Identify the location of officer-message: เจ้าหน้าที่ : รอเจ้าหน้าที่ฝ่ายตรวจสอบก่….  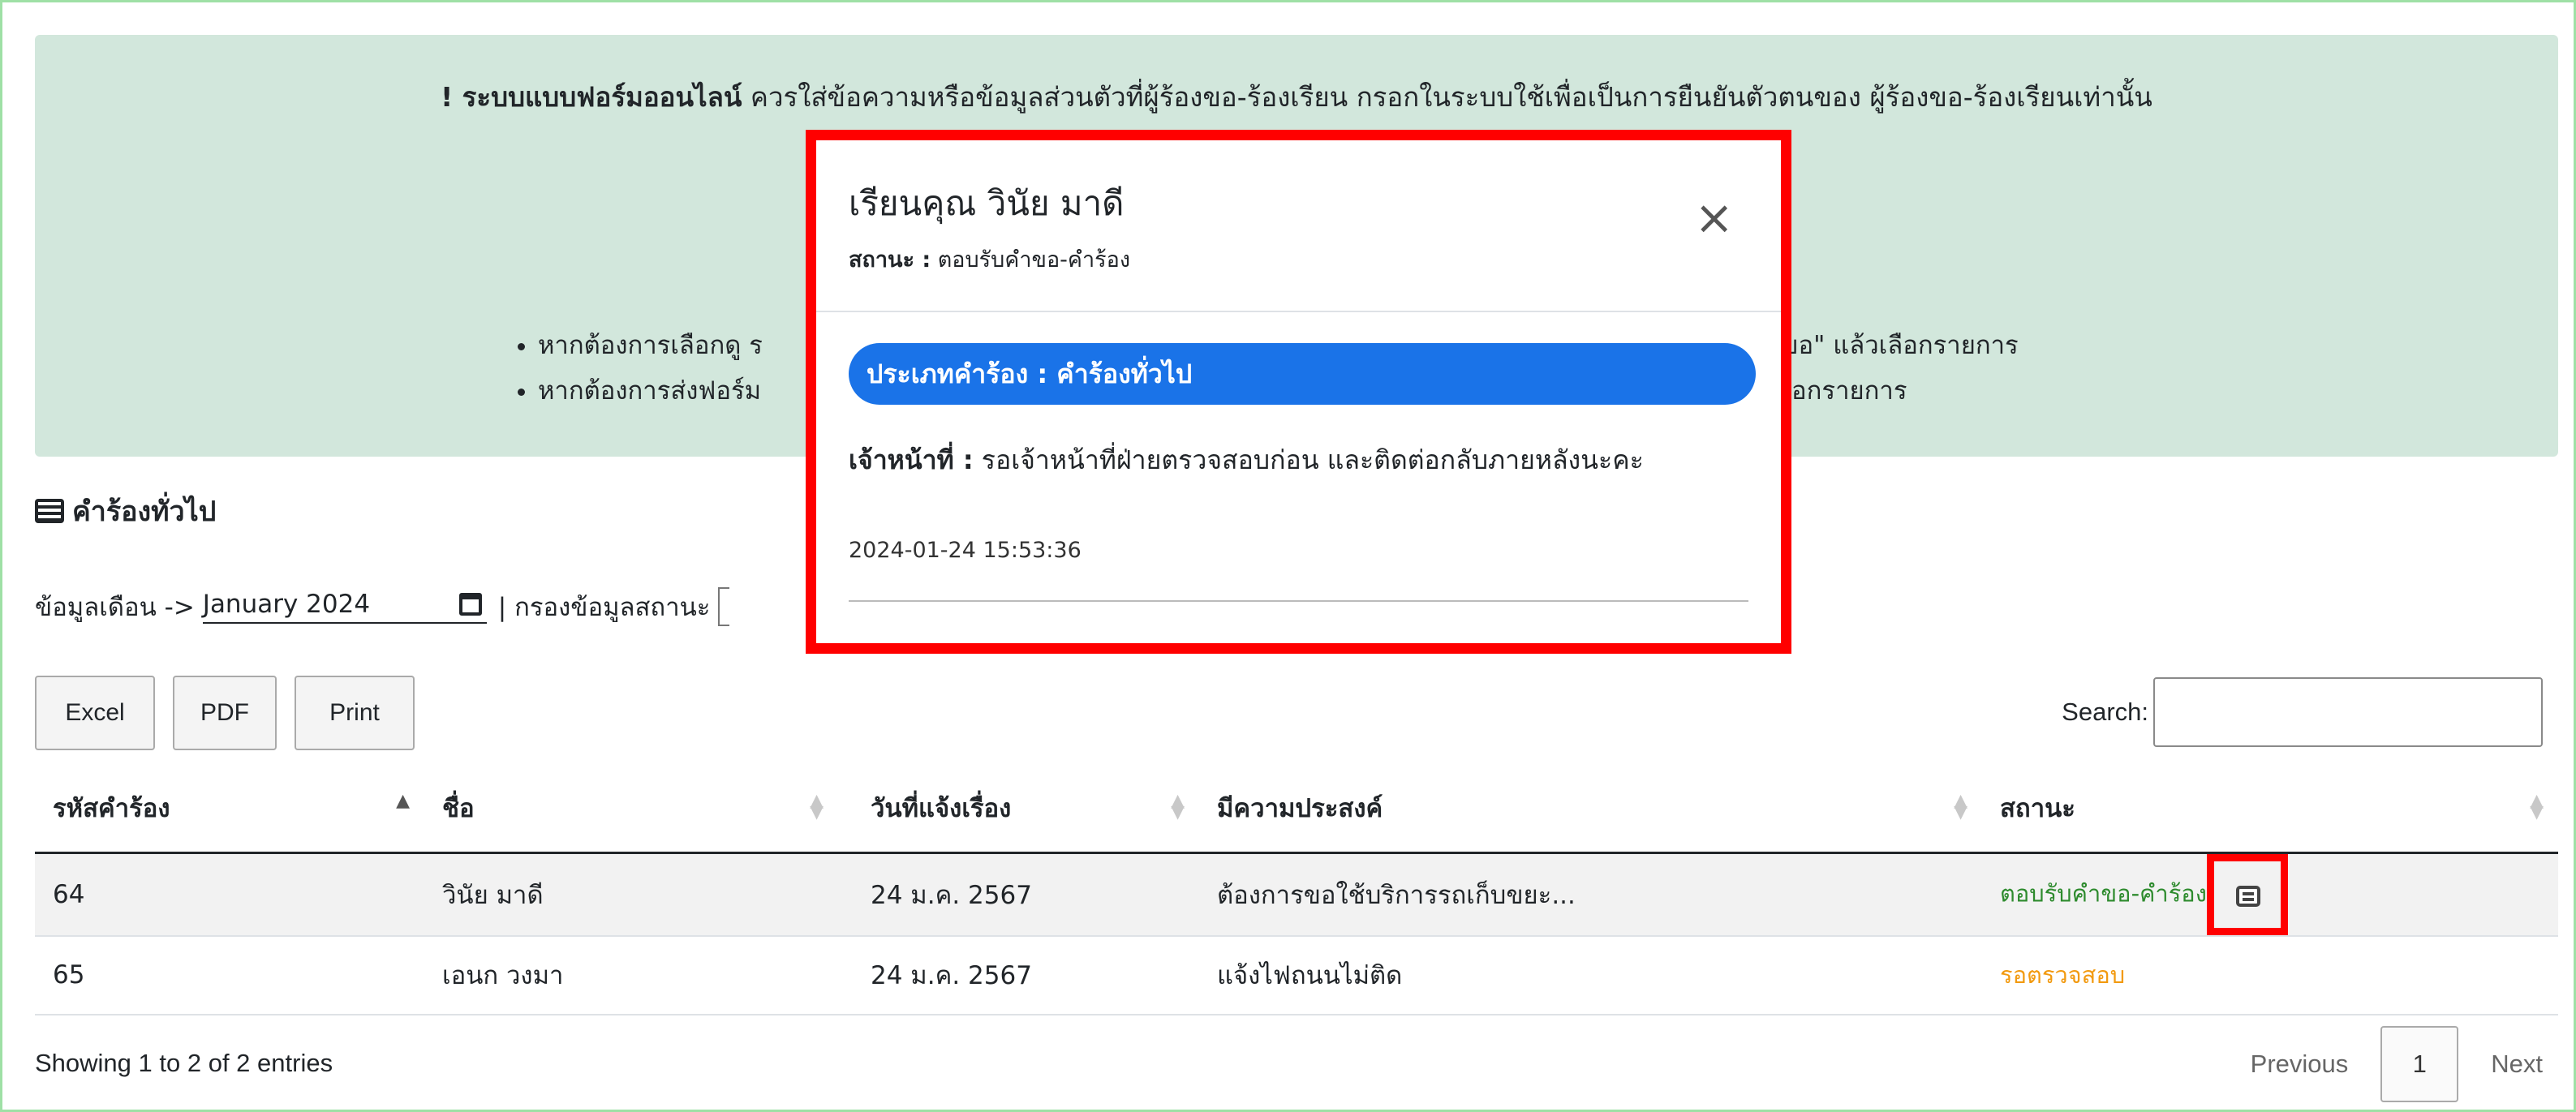
(1246, 459).